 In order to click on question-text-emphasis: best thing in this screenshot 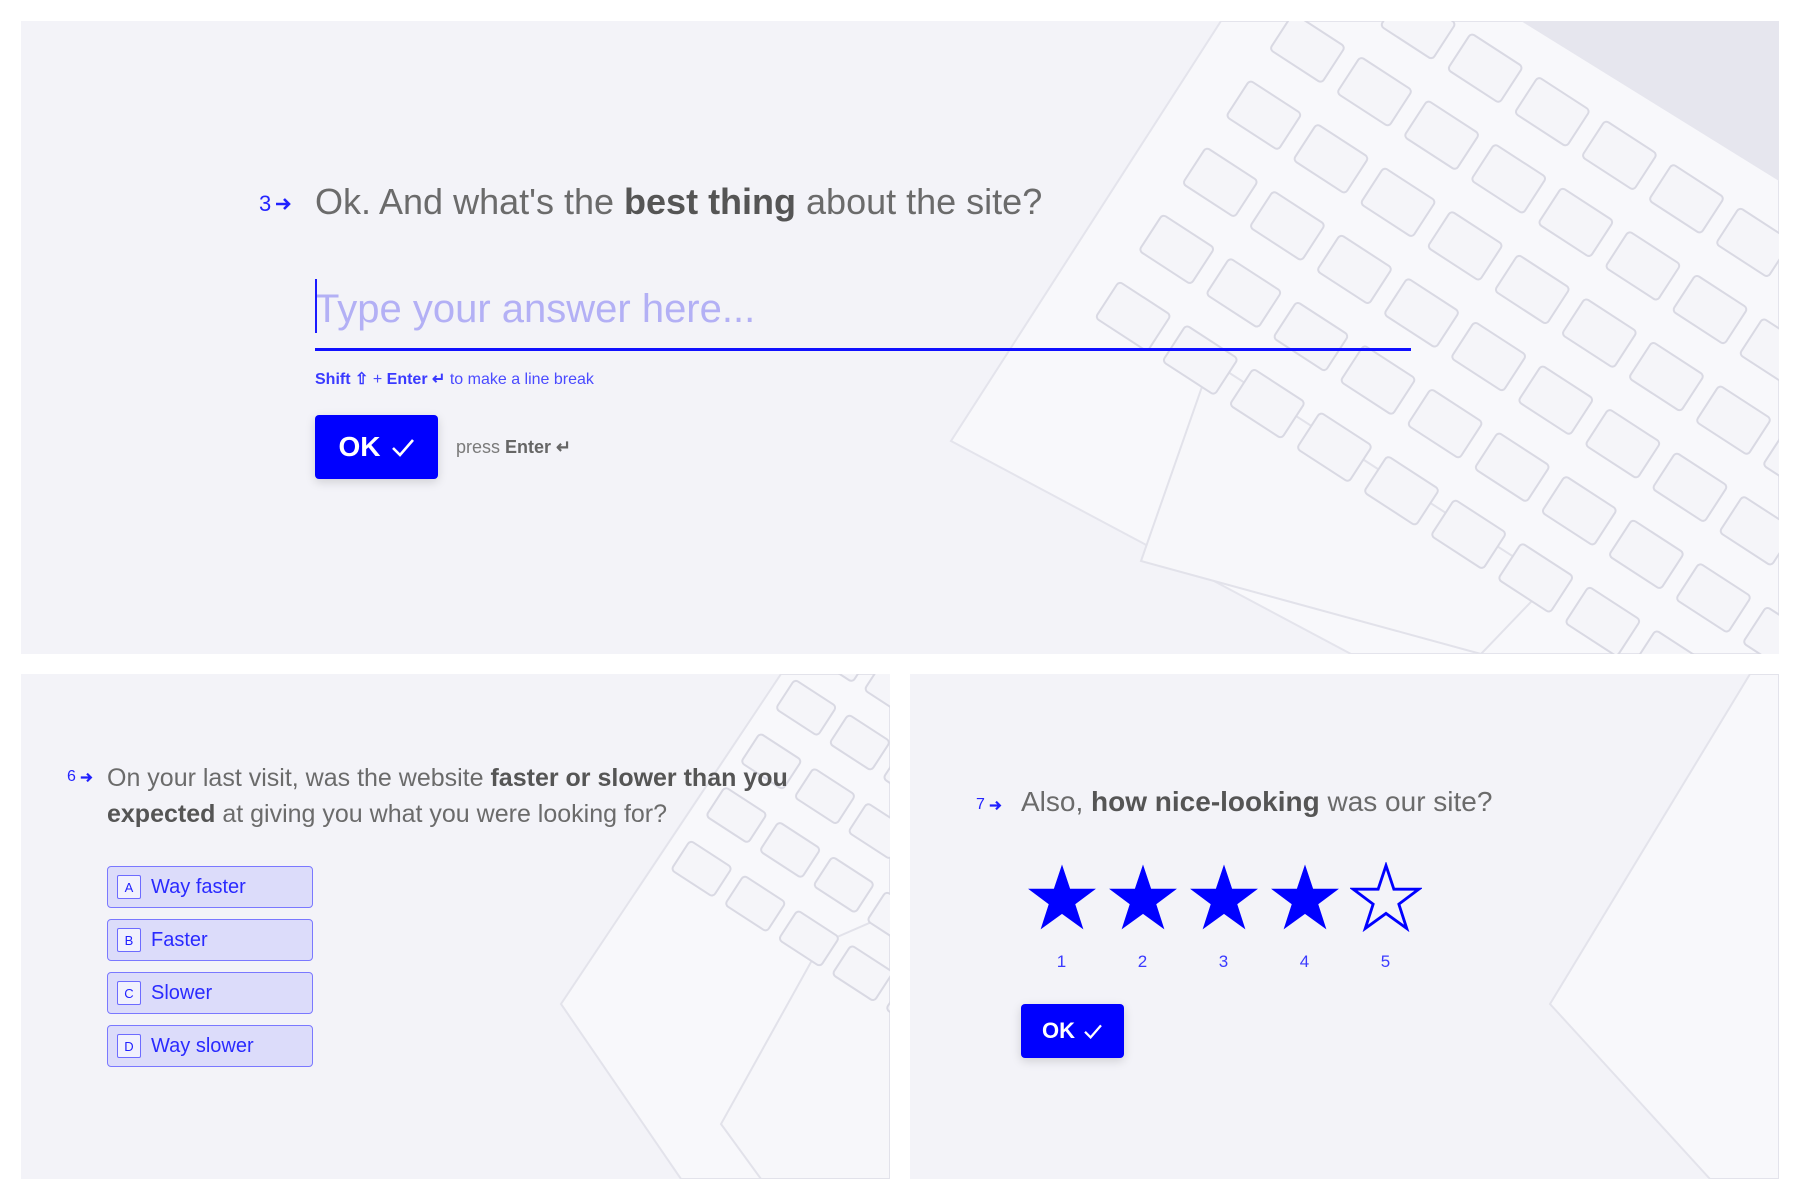, I will do `click(710, 201)`.